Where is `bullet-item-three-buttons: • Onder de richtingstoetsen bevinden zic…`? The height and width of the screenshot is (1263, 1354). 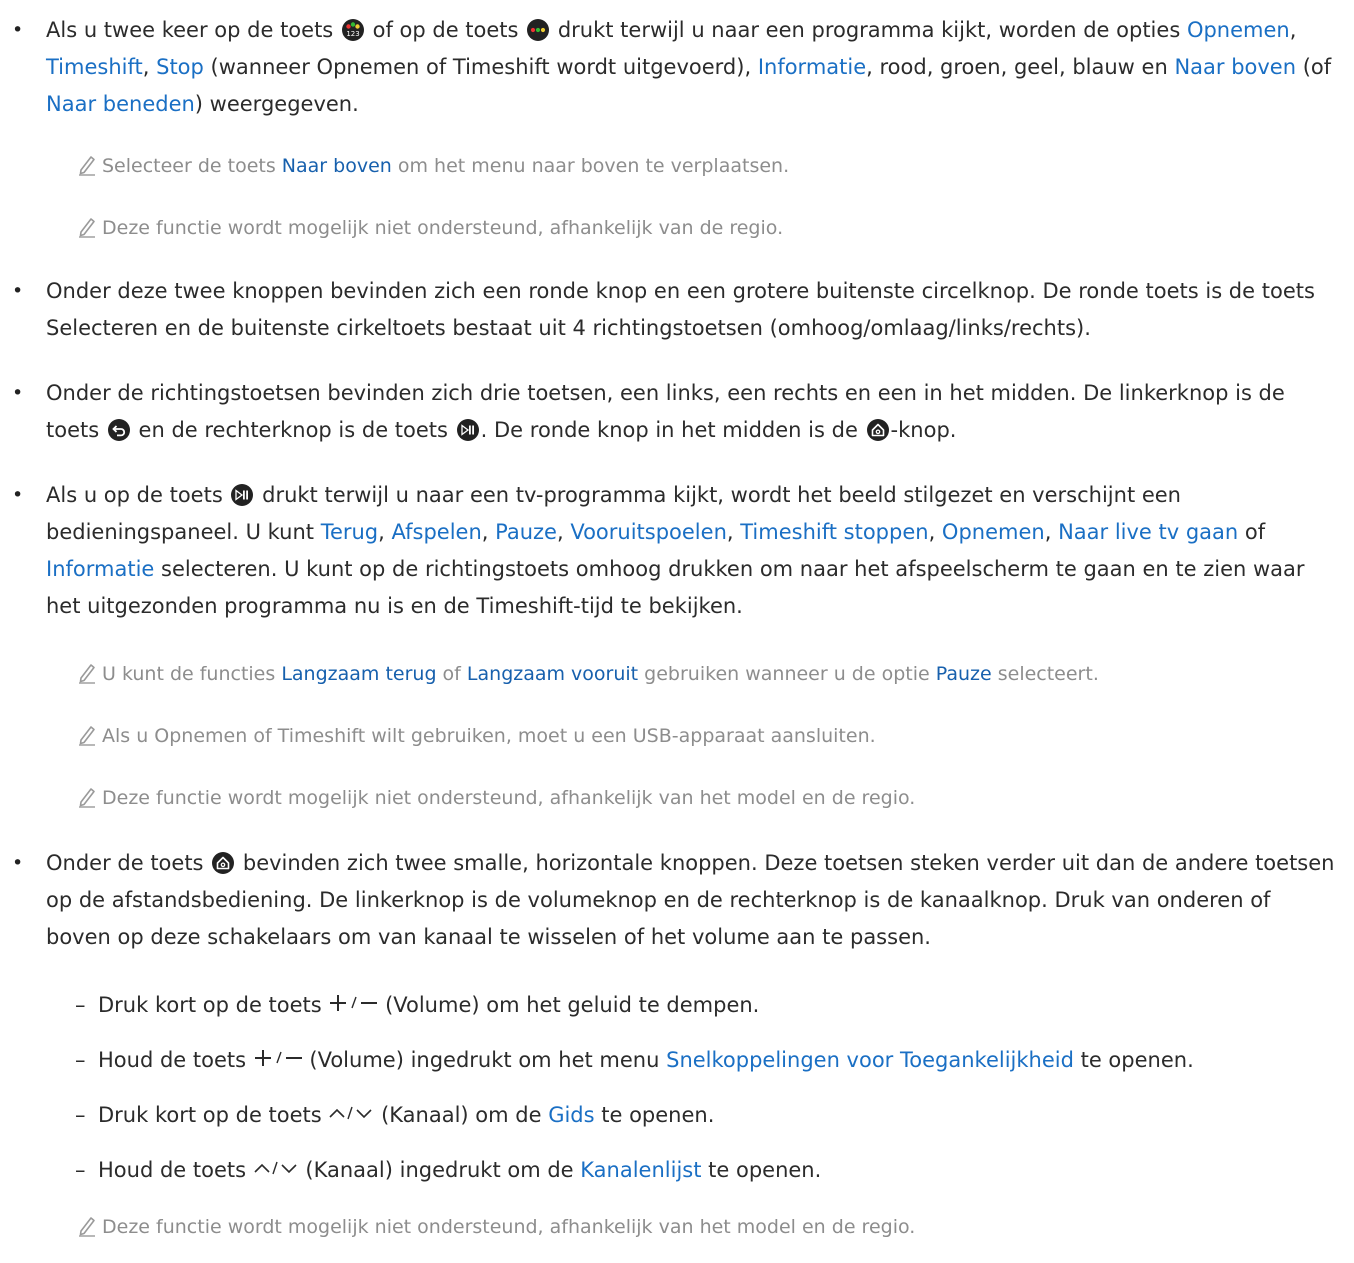 bullet-item-three-buttons: • Onder de richtingstoetsen bevinden zic… is located at coordinates (676, 412).